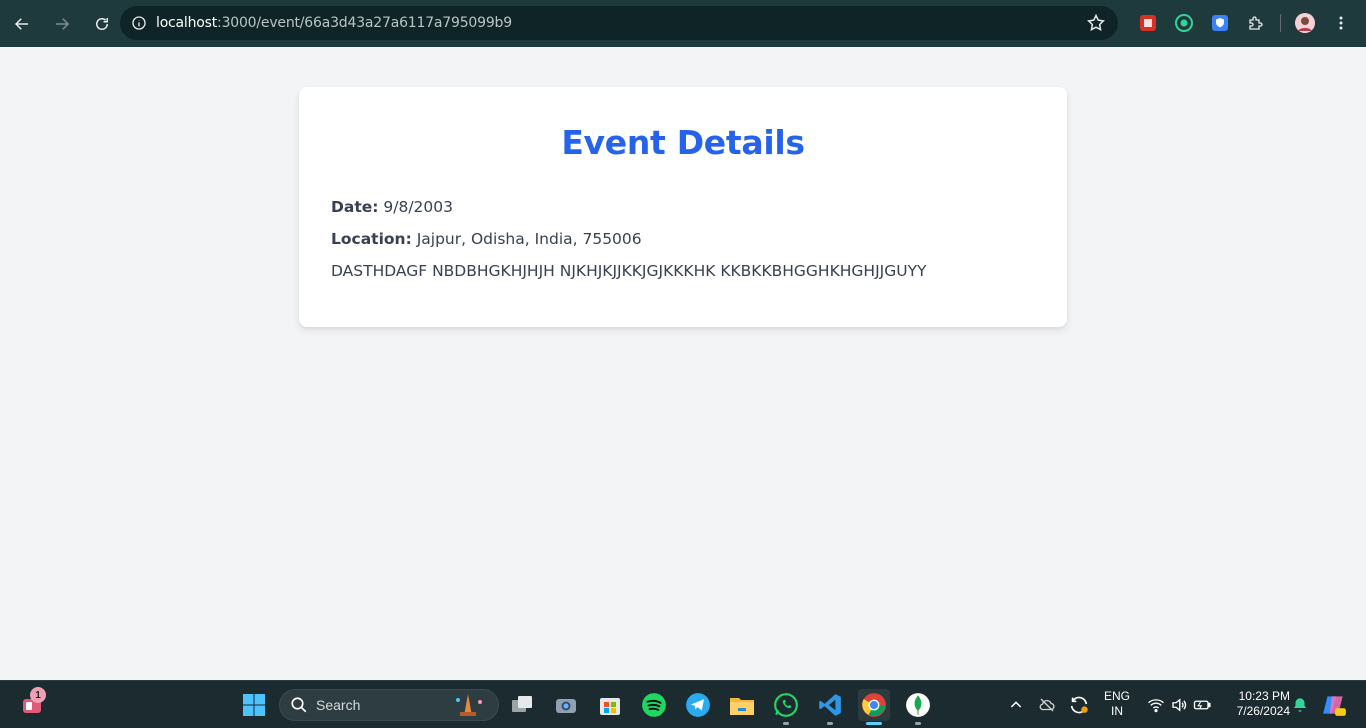 The image size is (1366, 728). What do you see at coordinates (1334, 705) in the screenshot?
I see `copilot-icon` at bounding box center [1334, 705].